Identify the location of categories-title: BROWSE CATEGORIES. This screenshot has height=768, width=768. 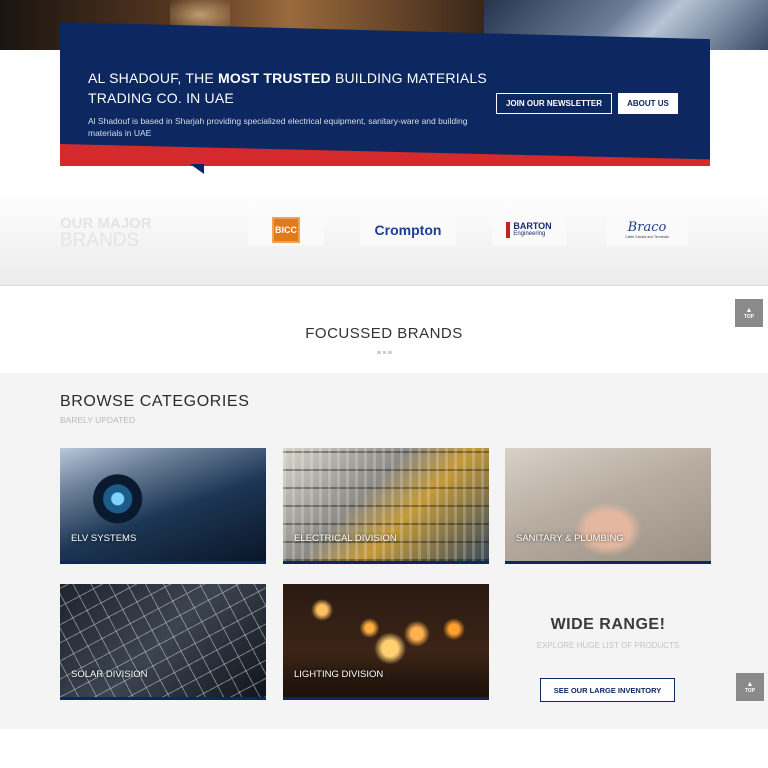
(155, 401).